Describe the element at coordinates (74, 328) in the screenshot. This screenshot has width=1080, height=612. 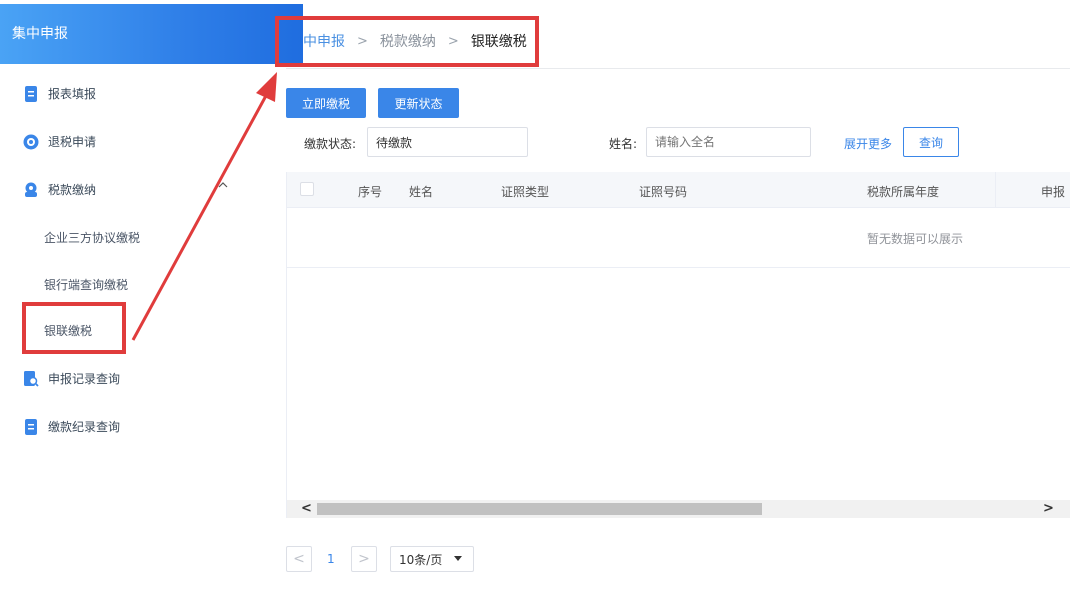
I see `highlight-box-unionpay` at that location.